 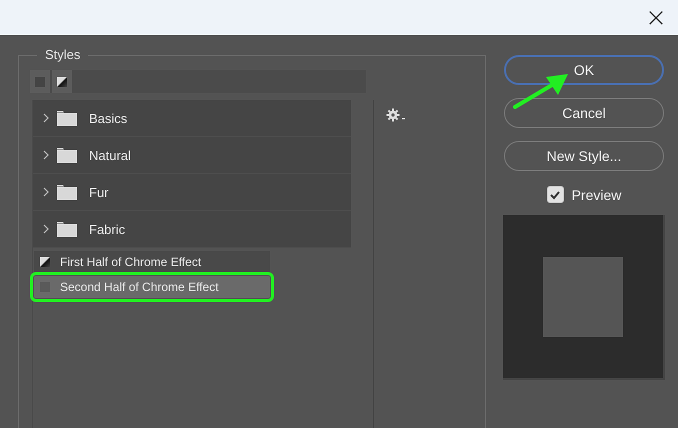 What do you see at coordinates (597, 194) in the screenshot?
I see `preview-label: Preview` at bounding box center [597, 194].